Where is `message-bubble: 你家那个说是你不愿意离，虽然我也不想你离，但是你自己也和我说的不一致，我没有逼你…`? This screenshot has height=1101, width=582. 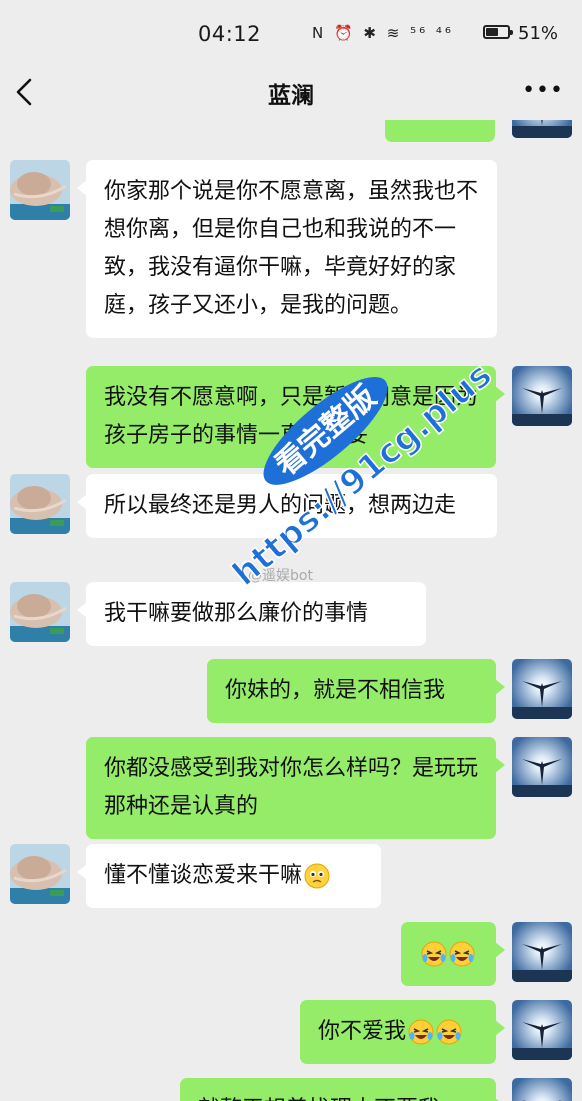
message-bubble: 你家那个说是你不愿意离，虽然我也不想你离，但是你自己也和我说的不一致，我没有逼你… is located at coordinates (287, 249).